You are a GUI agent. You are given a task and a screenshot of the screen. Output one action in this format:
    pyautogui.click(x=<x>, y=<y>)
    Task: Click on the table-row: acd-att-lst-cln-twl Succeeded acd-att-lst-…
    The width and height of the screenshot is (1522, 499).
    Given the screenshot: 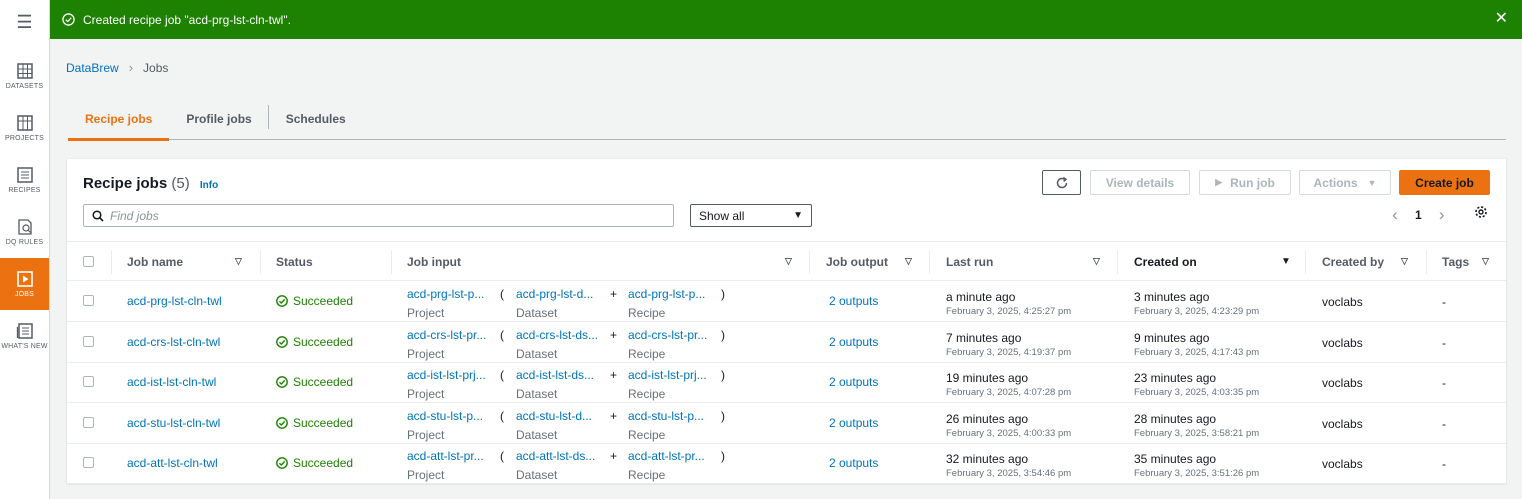 What is the action you would take?
    pyautogui.click(x=786, y=463)
    